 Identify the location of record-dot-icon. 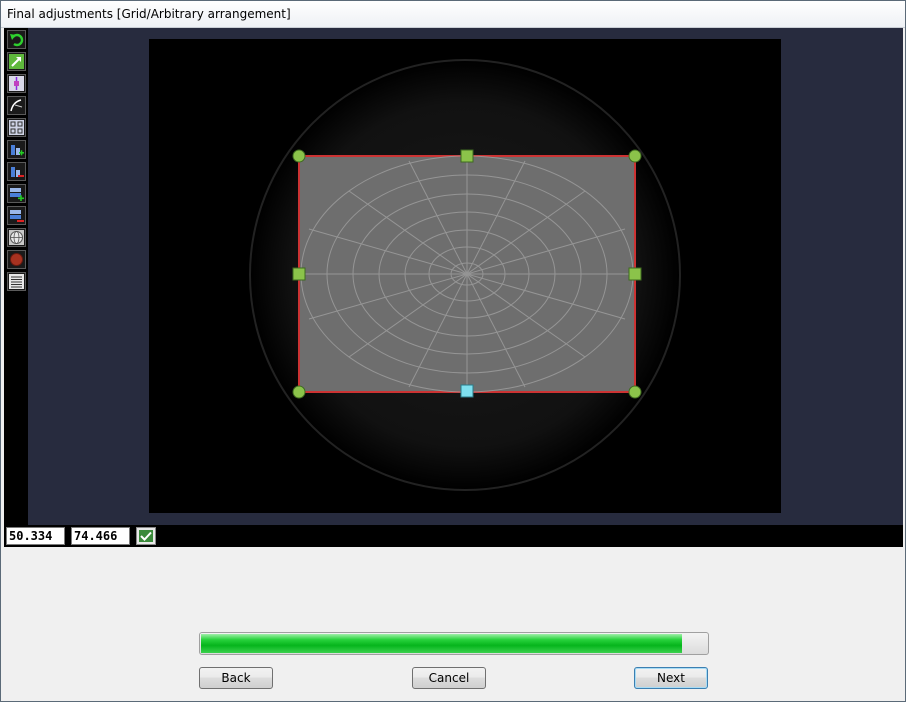
(16, 259).